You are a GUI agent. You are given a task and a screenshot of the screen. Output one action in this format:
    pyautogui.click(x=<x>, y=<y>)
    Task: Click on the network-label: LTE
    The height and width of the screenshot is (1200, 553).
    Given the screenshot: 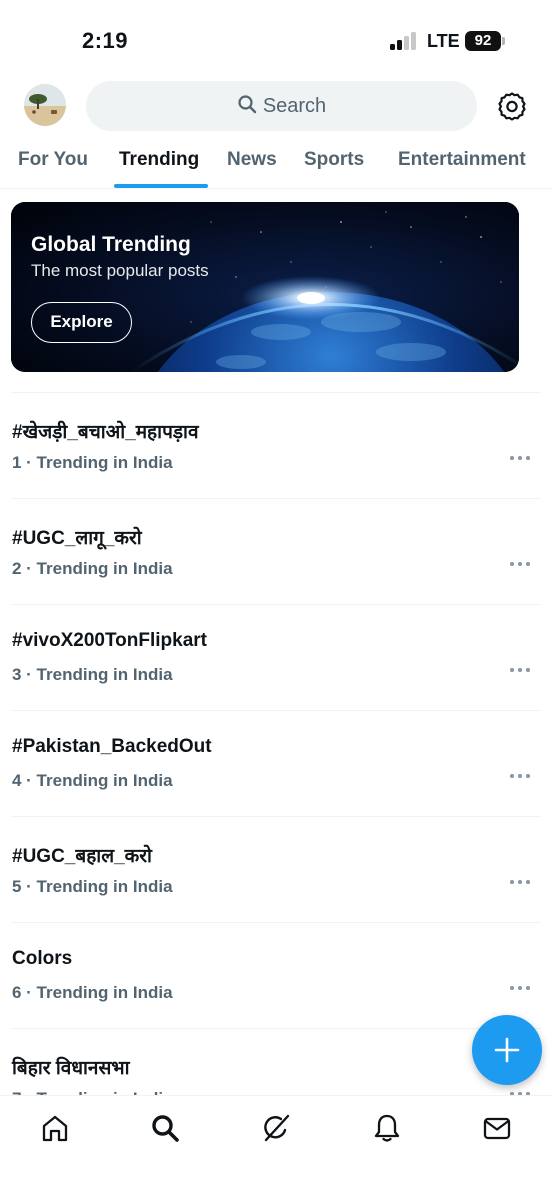 What is the action you would take?
    pyautogui.click(x=443, y=41)
    